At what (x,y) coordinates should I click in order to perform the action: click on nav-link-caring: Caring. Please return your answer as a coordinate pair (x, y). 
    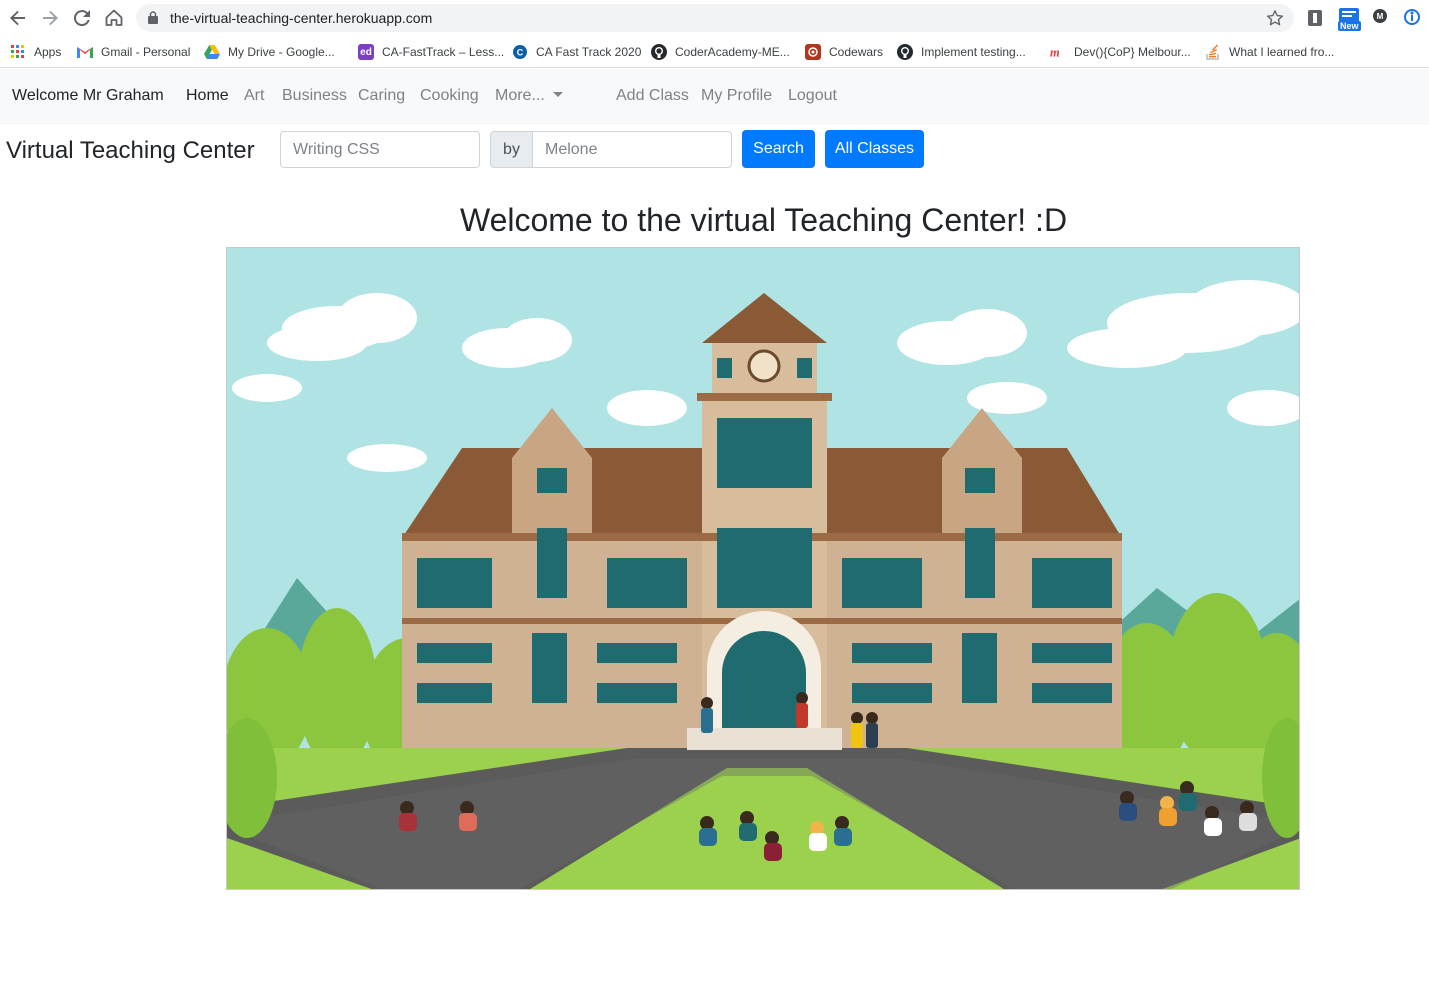
    Looking at the image, I should click on (381, 96).